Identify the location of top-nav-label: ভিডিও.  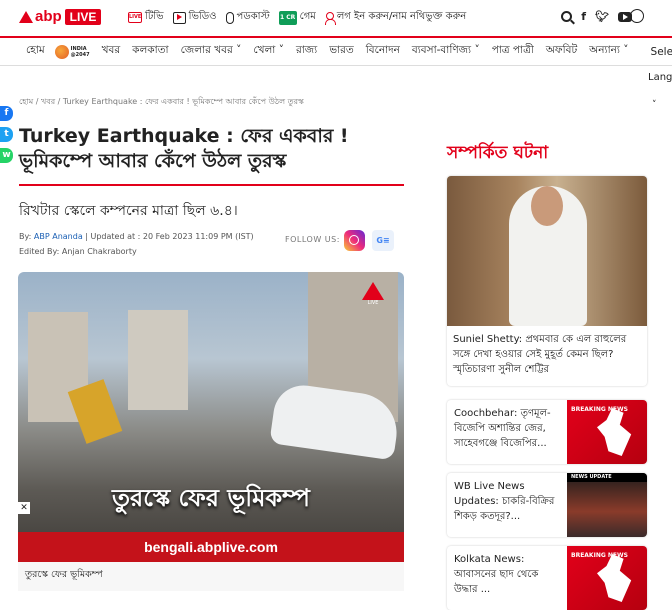
(202, 16).